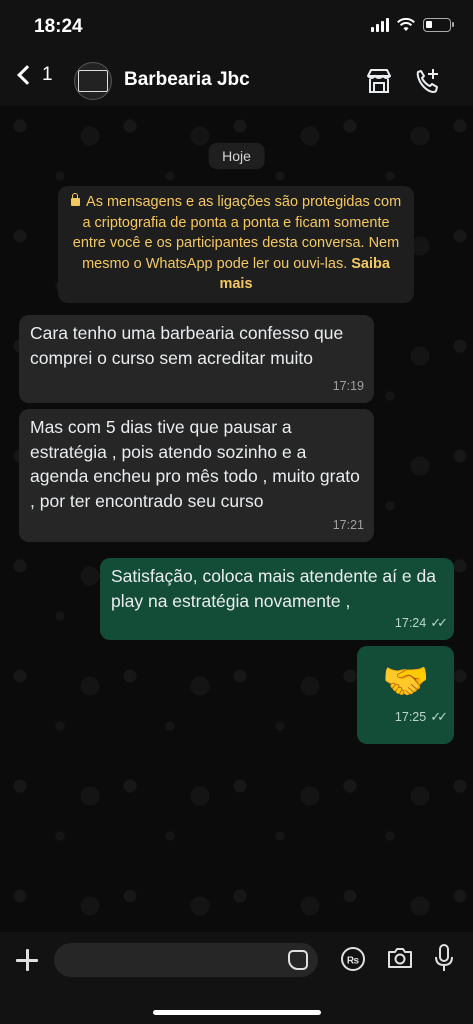  I want to click on avatar-logo, so click(93, 81).